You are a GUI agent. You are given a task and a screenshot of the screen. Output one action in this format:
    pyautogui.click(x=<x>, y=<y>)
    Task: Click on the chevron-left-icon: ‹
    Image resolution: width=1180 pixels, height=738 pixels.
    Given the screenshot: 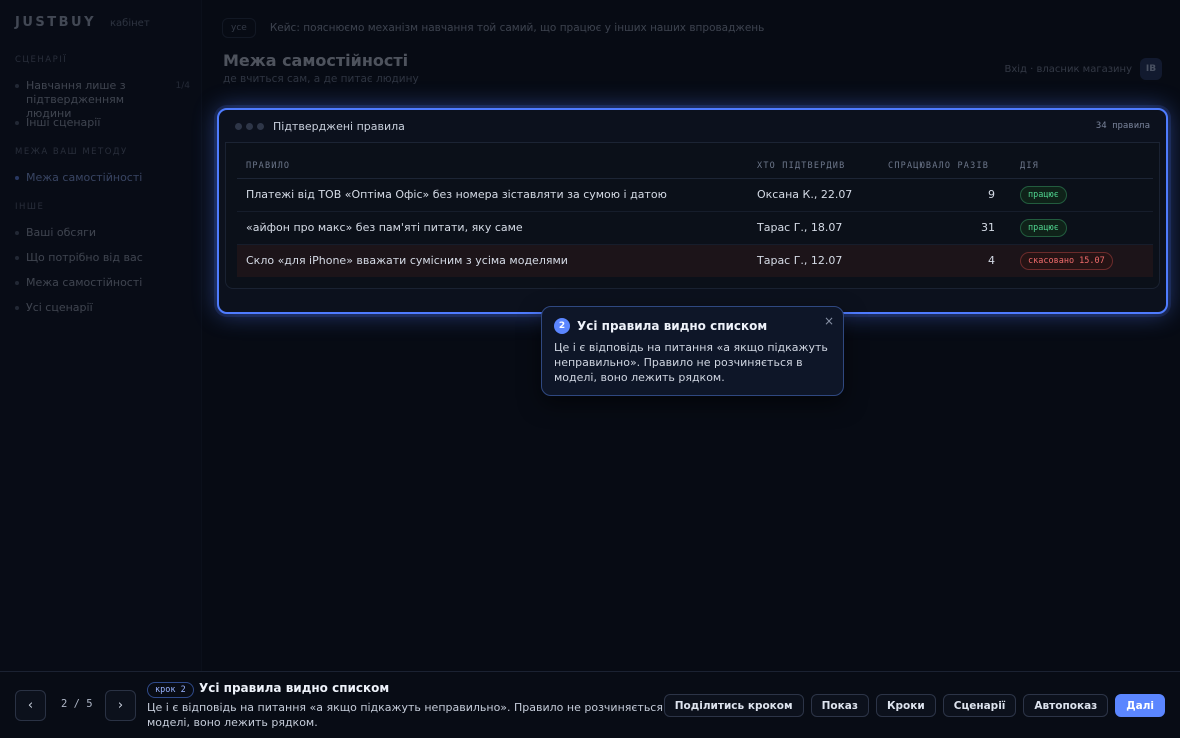 What is the action you would take?
    pyautogui.click(x=30, y=705)
    